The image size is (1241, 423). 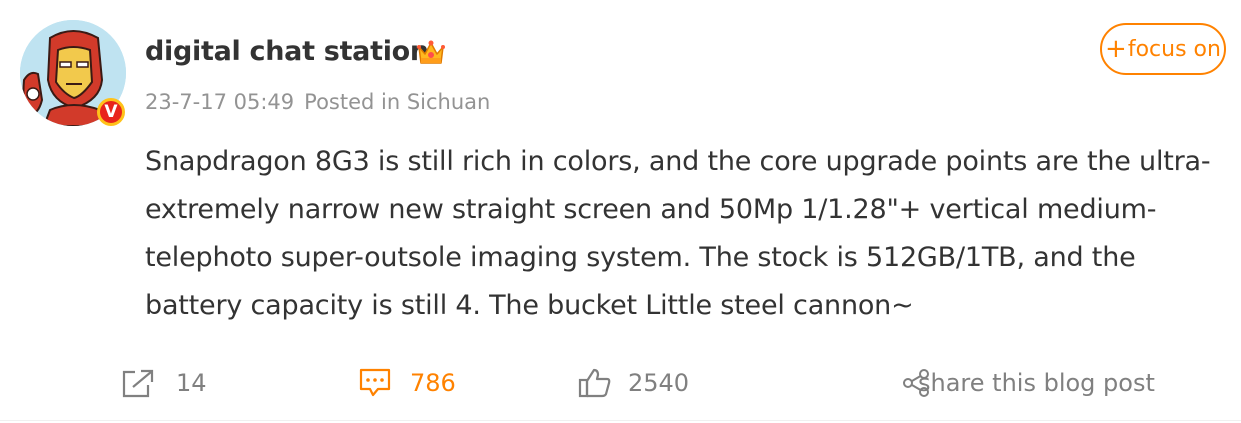 What do you see at coordinates (219, 102) in the screenshot?
I see `post-timestamp: 23-7-17 05:49` at bounding box center [219, 102].